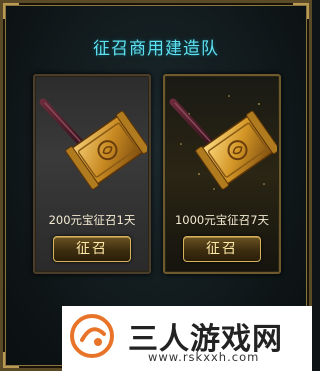  I want to click on watermark-logo-icon, so click(92, 336).